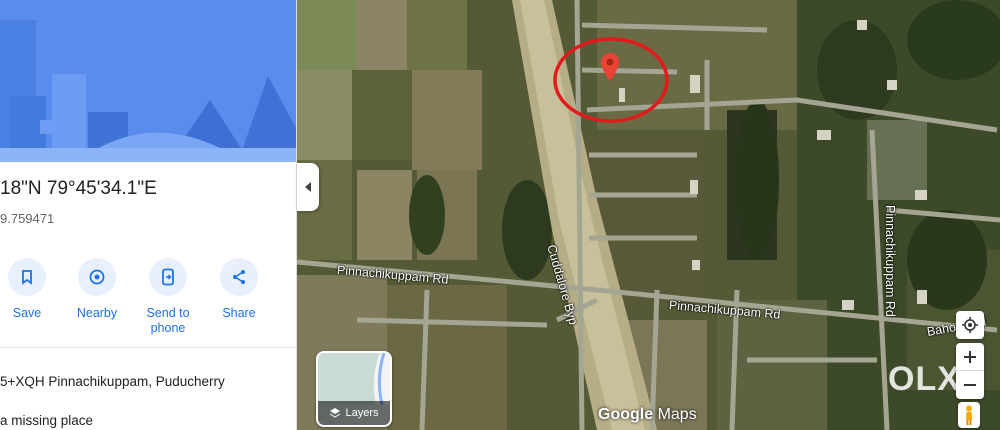  I want to click on nearby-button: Nearby, so click(97, 289).